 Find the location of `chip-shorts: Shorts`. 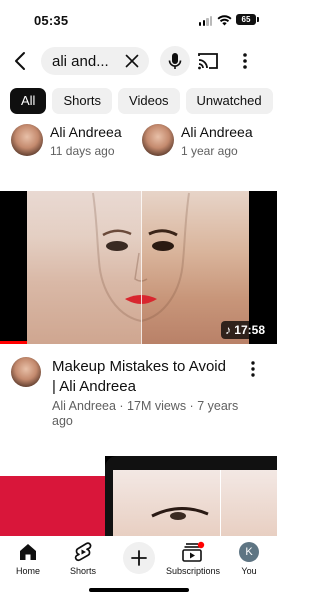

chip-shorts: Shorts is located at coordinates (82, 101).